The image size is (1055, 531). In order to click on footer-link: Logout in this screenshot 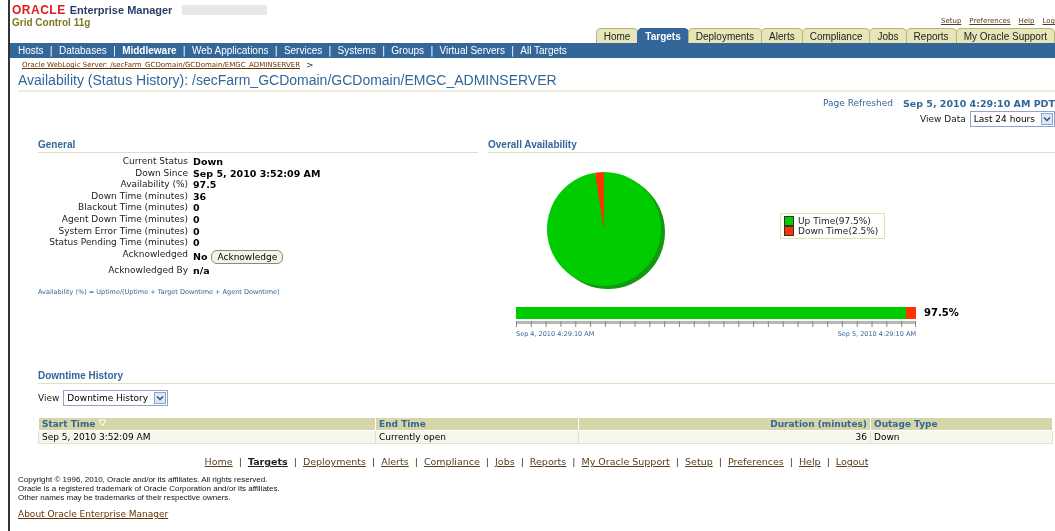, I will do `click(852, 461)`.